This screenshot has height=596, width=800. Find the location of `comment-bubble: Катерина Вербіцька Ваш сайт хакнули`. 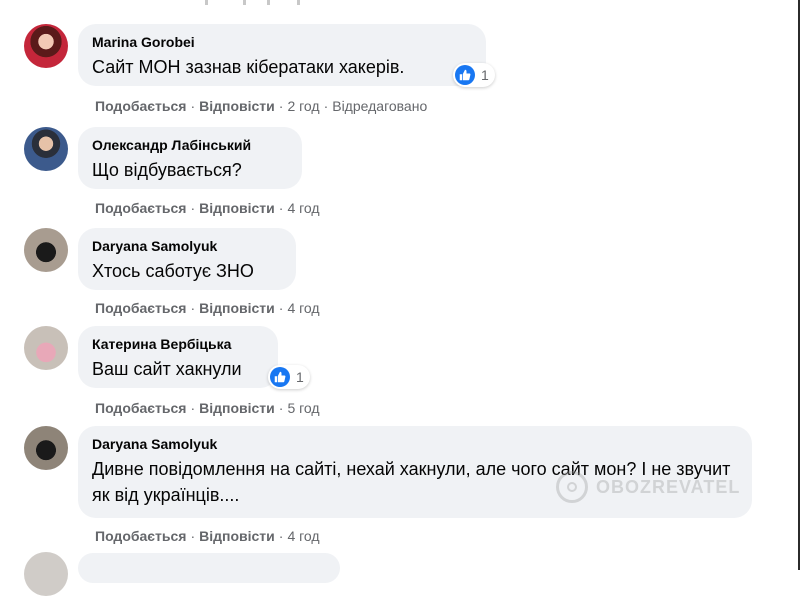

comment-bubble: Катерина Вербіцька Ваш сайт хакнули is located at coordinates (178, 357).